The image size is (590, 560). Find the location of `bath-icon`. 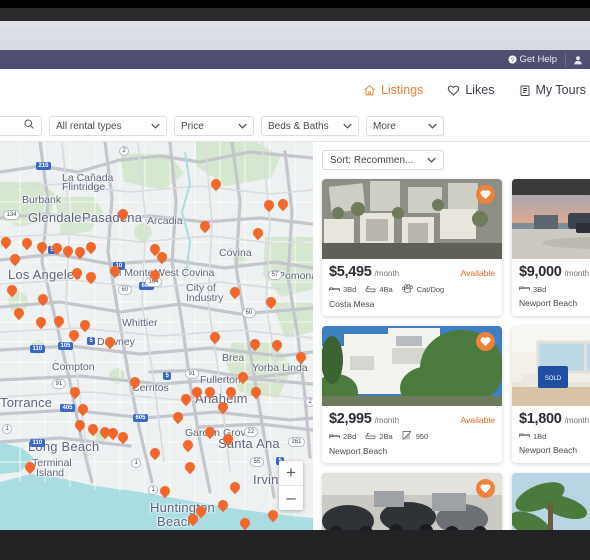

bath-icon is located at coordinates (370, 290).